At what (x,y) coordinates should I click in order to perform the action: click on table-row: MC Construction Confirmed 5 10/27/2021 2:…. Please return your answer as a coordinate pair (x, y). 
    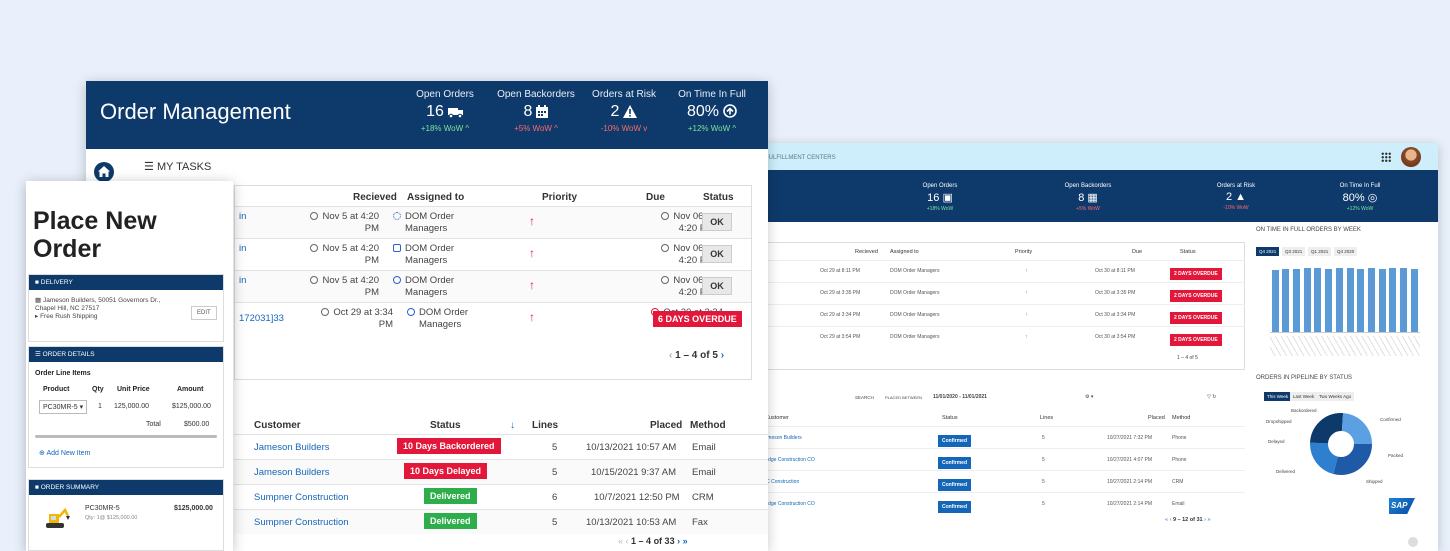
    Looking at the image, I should click on (992, 481).